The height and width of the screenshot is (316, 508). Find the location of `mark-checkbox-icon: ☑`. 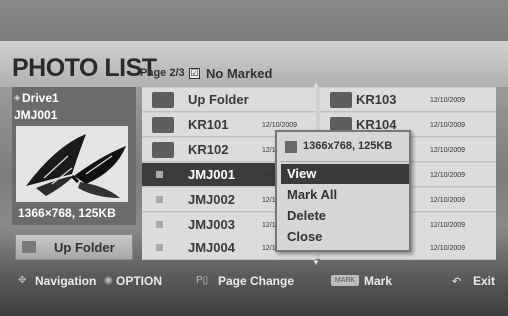

mark-checkbox-icon: ☑ is located at coordinates (194, 73).